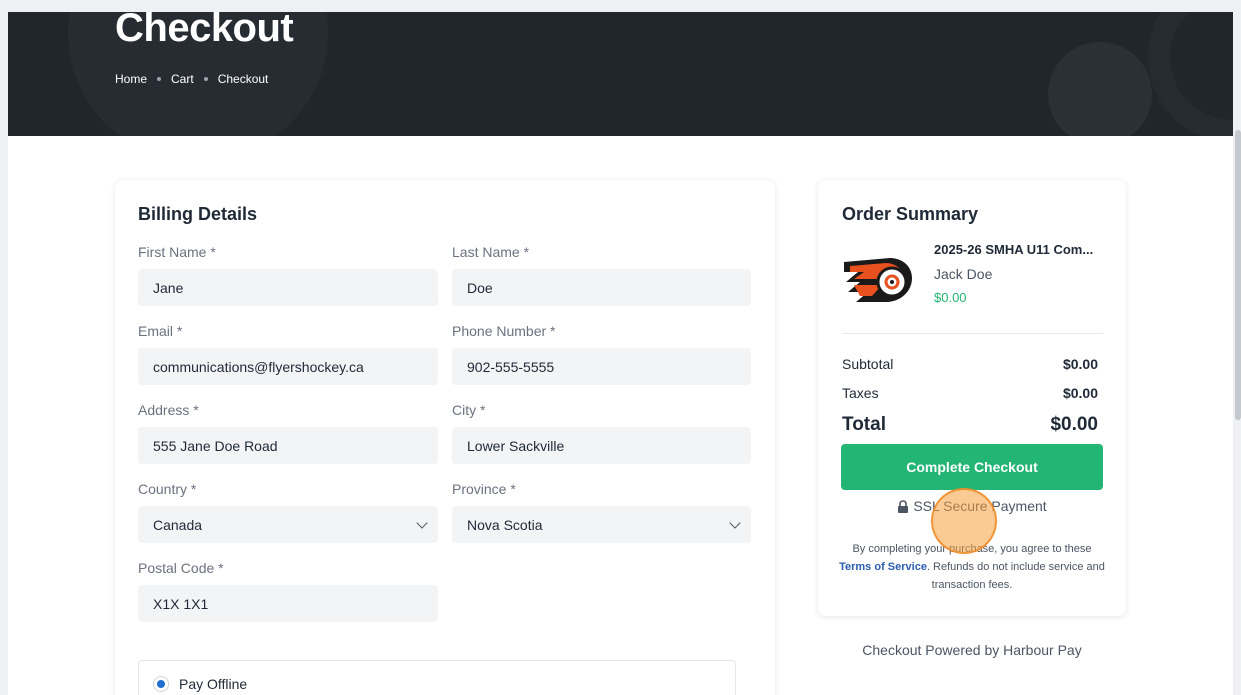 Image resolution: width=1241 pixels, height=695 pixels. I want to click on page-scrollbar, so click(1238, 275).